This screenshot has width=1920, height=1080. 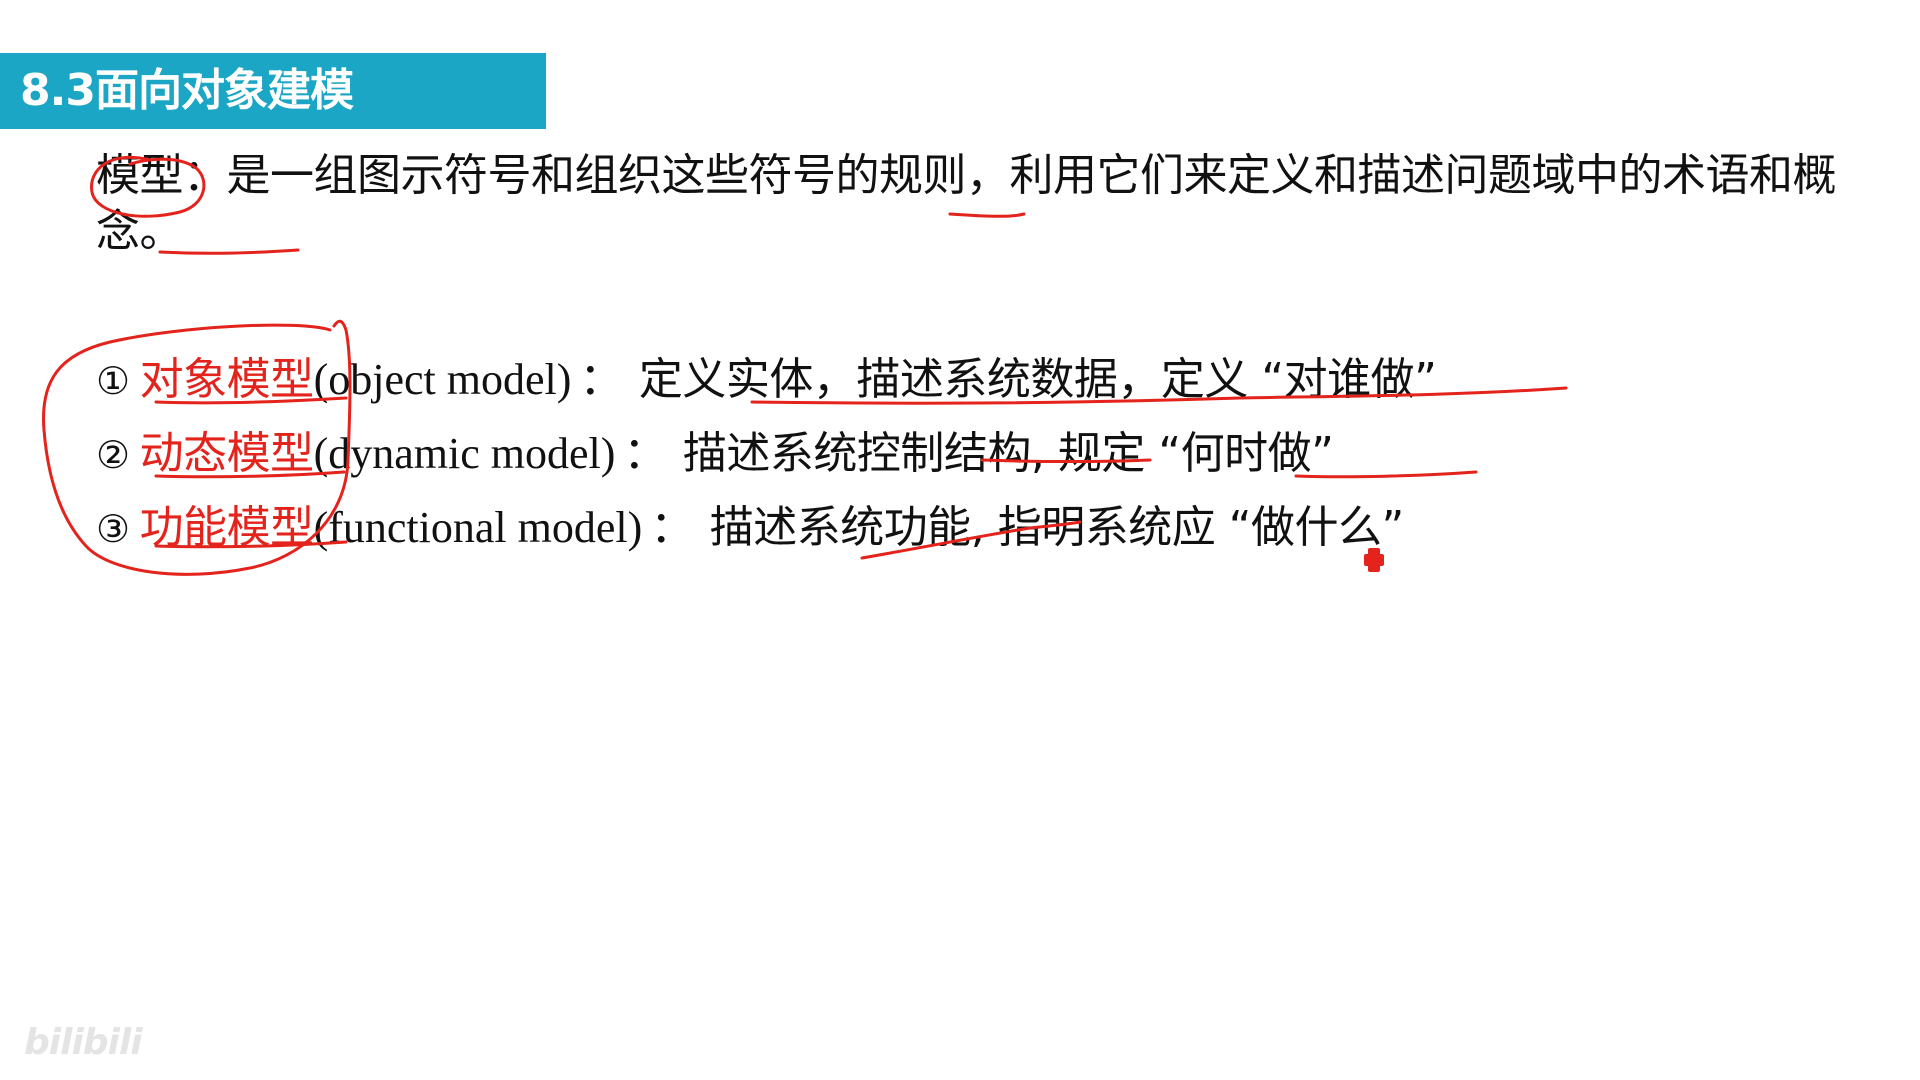 What do you see at coordinates (227, 453) in the screenshot?
I see `item-term: 动态模型` at bounding box center [227, 453].